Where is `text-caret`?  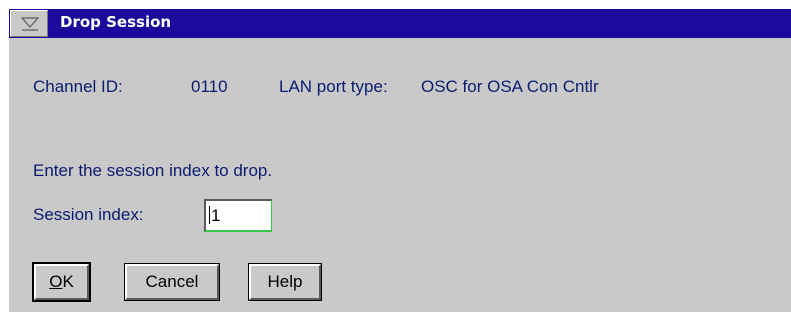 text-caret is located at coordinates (209, 215).